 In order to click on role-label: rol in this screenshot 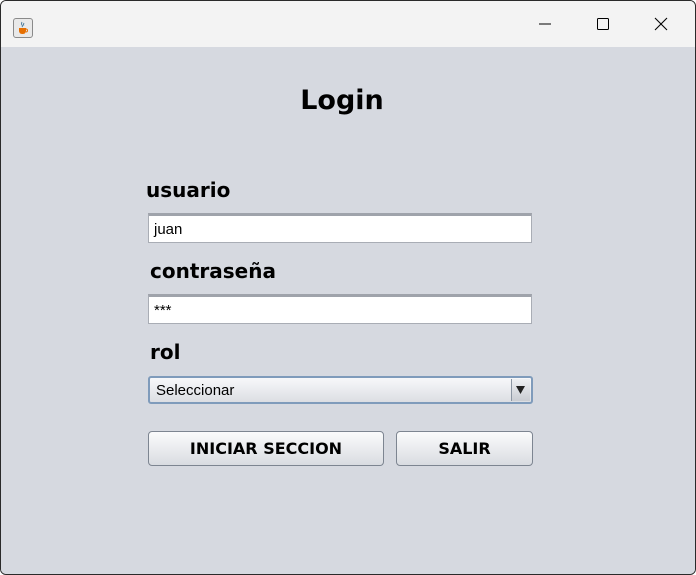, I will do `click(165, 352)`.